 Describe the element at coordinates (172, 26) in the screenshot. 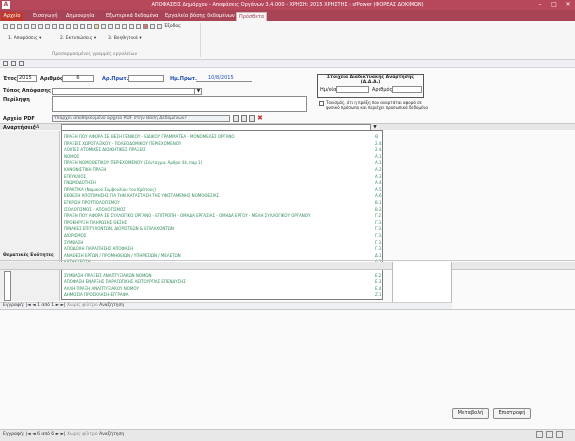

I see `exit-label: Έξοδος` at that location.